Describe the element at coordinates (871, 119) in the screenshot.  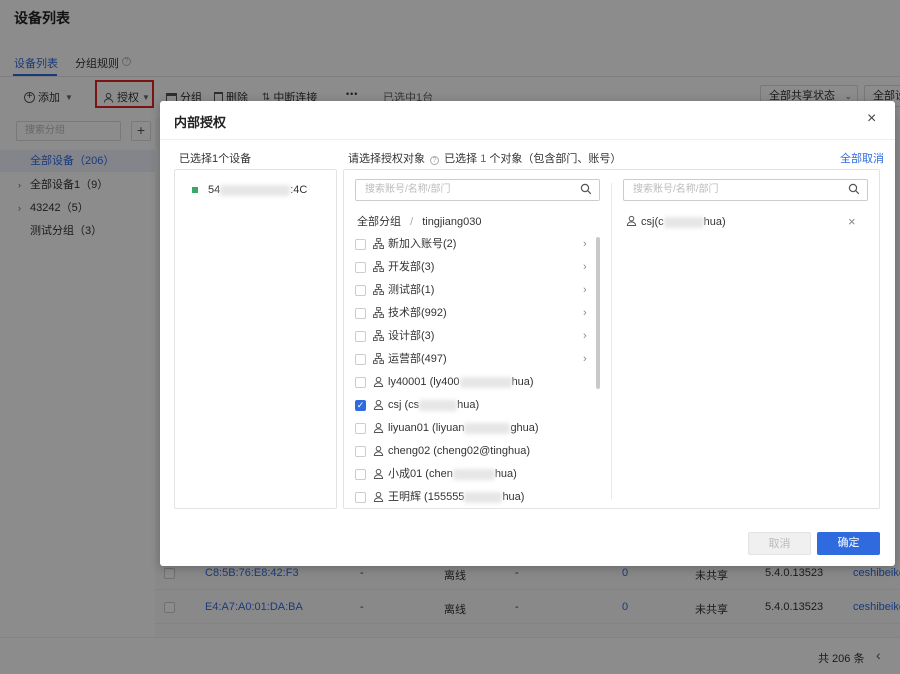
I see `close-icon: ×` at that location.